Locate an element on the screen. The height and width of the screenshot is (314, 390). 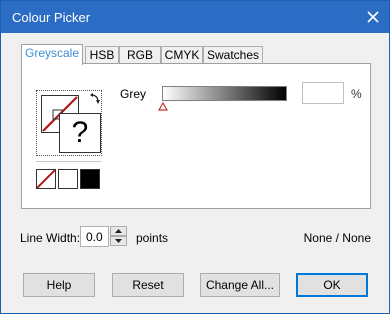
unknown-colour-mark: ? is located at coordinates (80, 132).